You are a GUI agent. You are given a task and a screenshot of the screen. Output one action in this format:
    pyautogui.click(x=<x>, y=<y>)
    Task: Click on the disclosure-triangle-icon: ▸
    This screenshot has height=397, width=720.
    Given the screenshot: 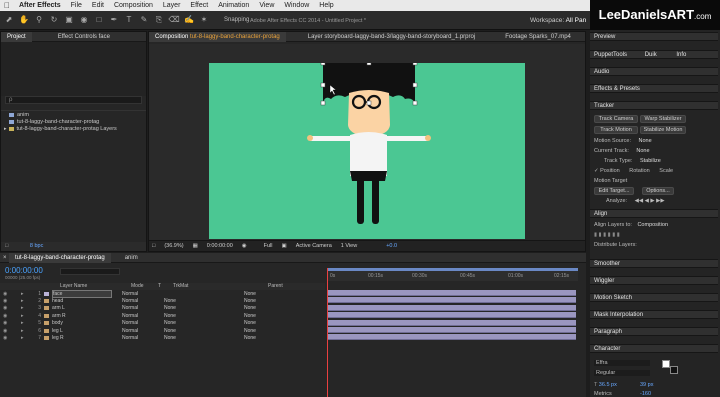 What is the action you would take?
    pyautogui.click(x=5, y=129)
    